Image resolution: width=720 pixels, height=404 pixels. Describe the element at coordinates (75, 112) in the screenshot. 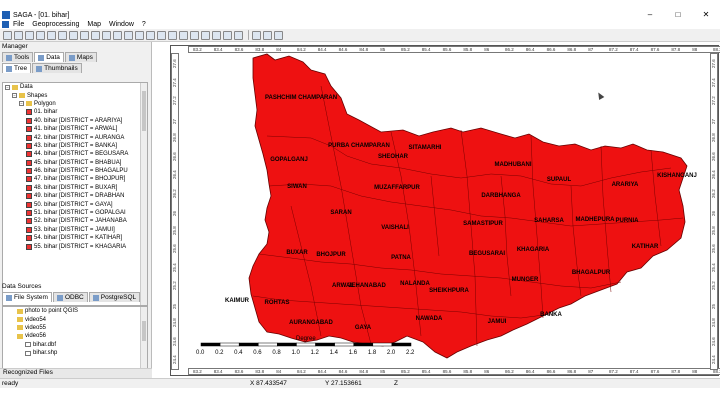

I see `tree-item: 01. bihar` at that location.